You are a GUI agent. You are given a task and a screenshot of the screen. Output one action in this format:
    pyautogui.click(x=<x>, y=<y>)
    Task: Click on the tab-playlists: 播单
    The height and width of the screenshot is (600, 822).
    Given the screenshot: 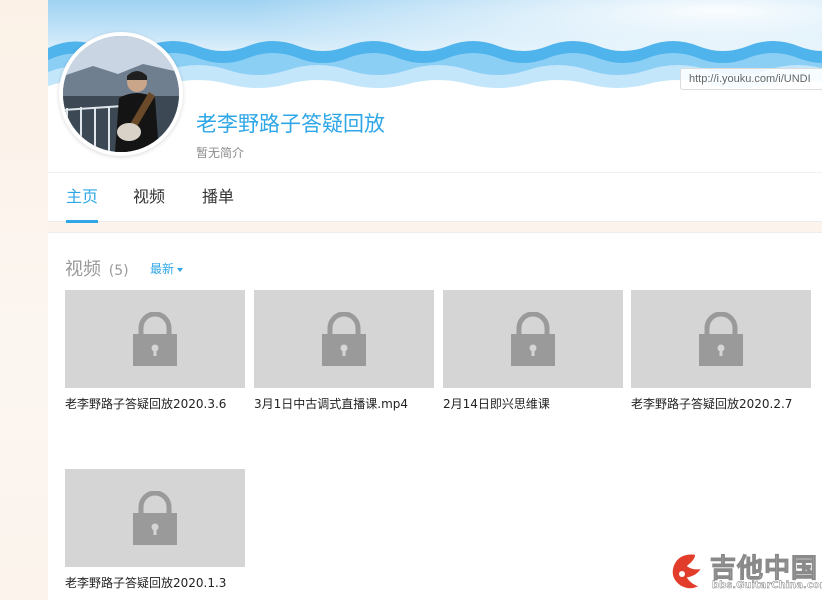 What is the action you would take?
    pyautogui.click(x=218, y=198)
    